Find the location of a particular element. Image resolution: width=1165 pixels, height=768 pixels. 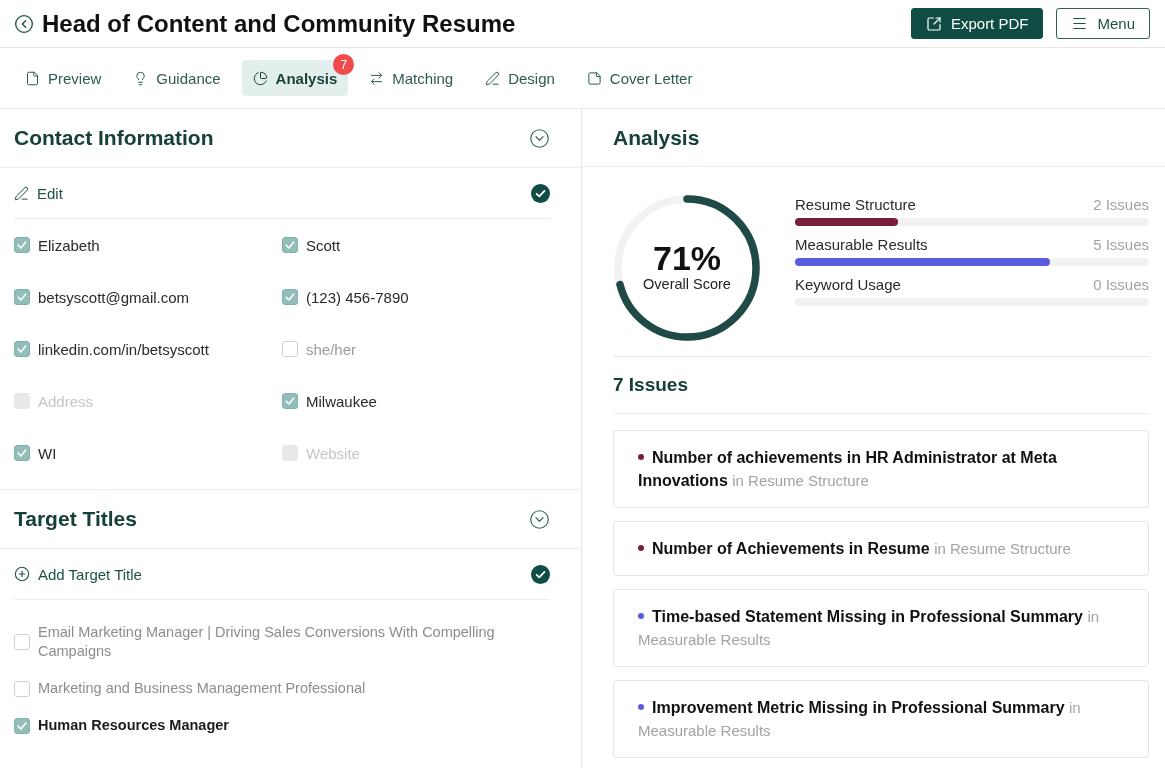

export-pdf-button: Export PDF is located at coordinates (977, 23).